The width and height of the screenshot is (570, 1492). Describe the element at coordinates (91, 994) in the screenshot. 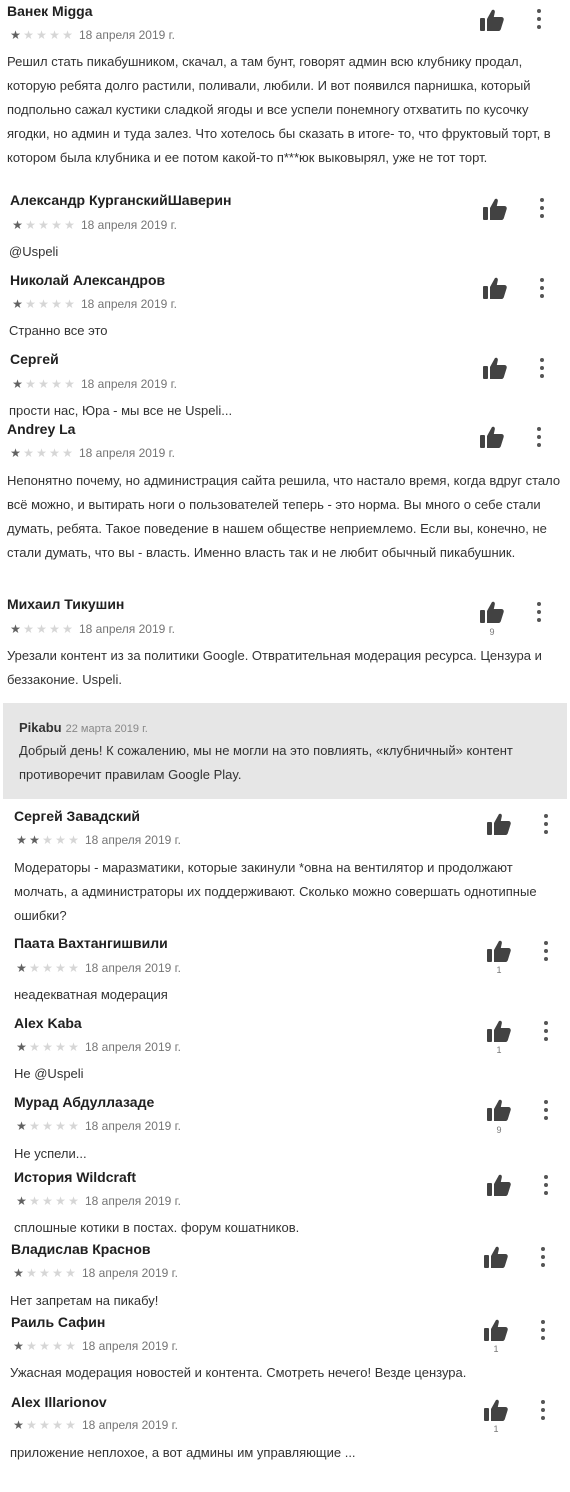

I see `review-text: неадекватная модерация` at that location.